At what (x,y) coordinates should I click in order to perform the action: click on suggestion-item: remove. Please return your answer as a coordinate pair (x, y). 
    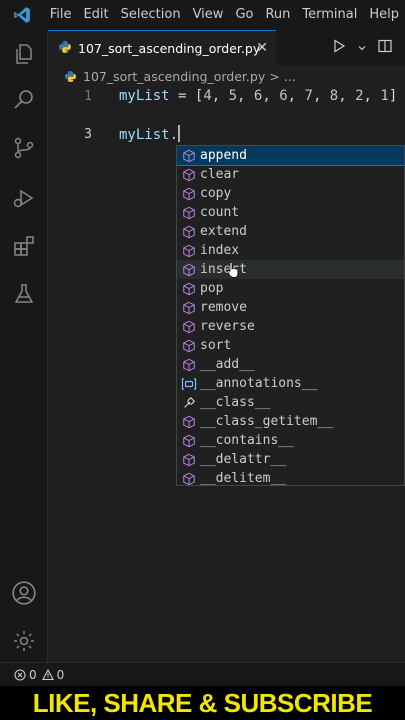
    Looking at the image, I should click on (290, 307).